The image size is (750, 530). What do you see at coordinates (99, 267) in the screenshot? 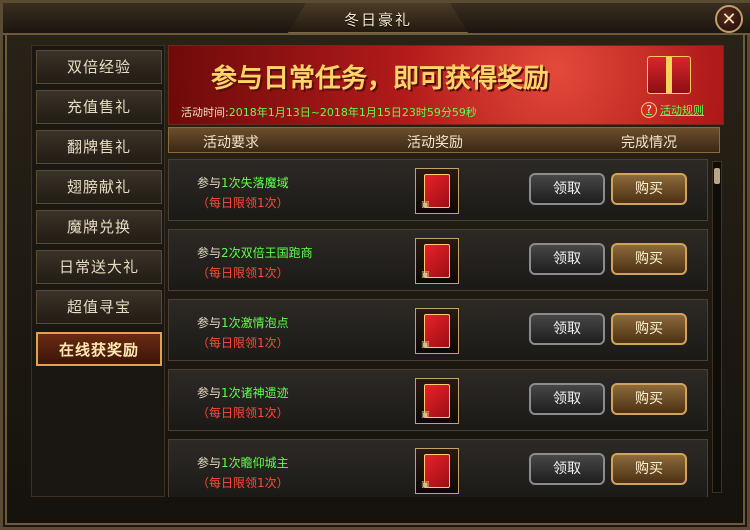
I see `sidebar-item-daily-gift: 日常送大礼` at bounding box center [99, 267].